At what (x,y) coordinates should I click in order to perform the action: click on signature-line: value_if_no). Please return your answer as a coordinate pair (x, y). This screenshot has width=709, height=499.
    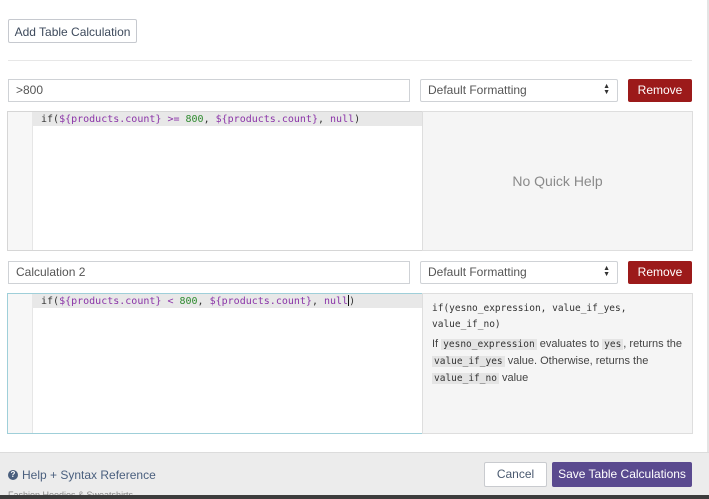
    Looking at the image, I should click on (466, 324).